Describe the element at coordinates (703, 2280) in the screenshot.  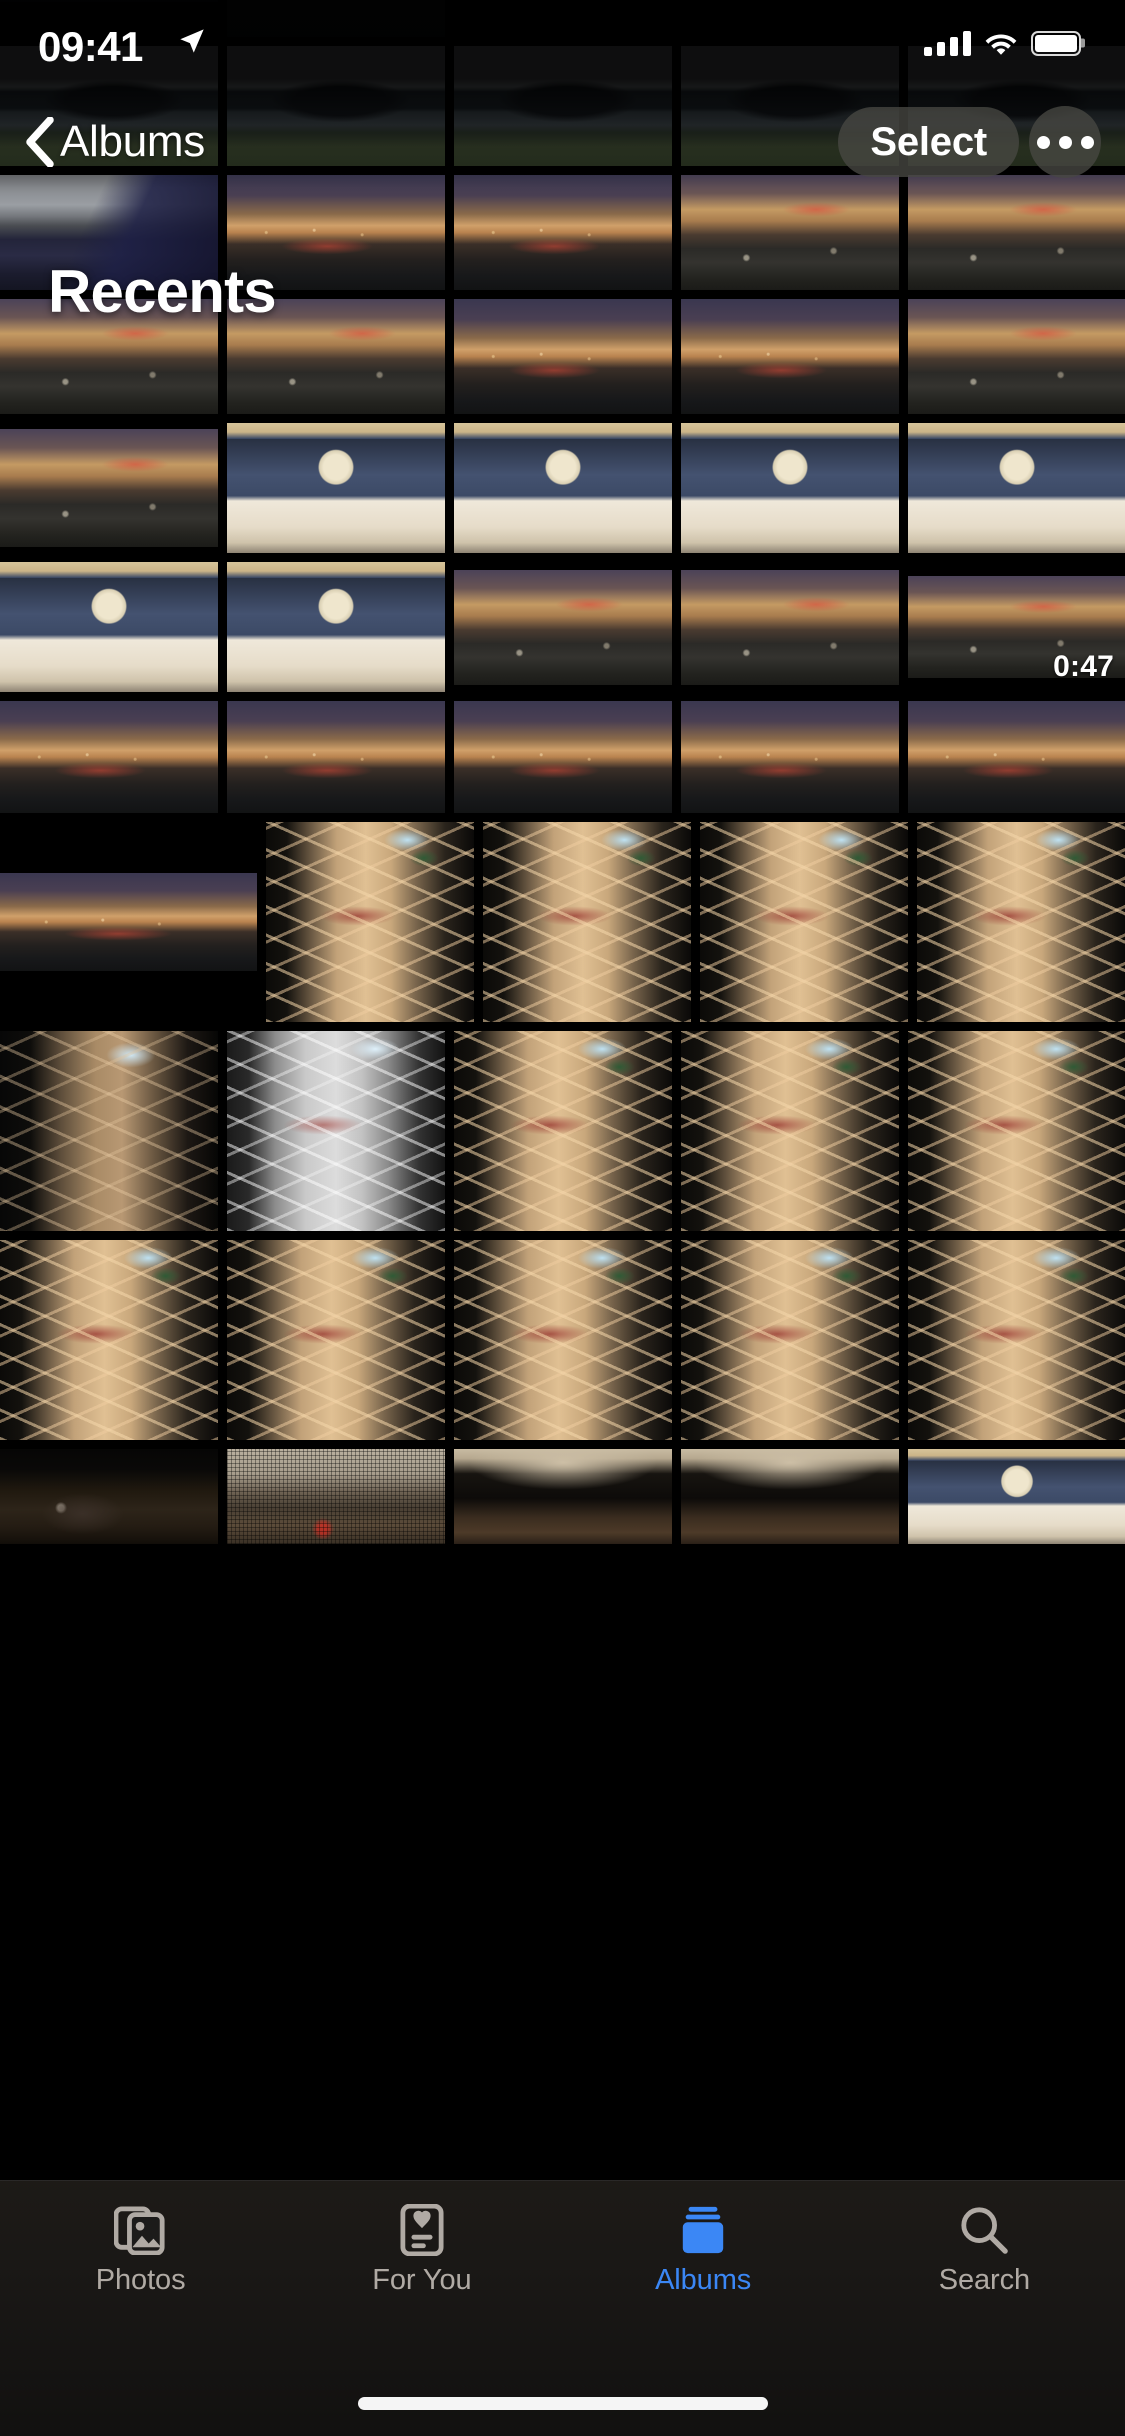
I see `tab-label: Albums` at that location.